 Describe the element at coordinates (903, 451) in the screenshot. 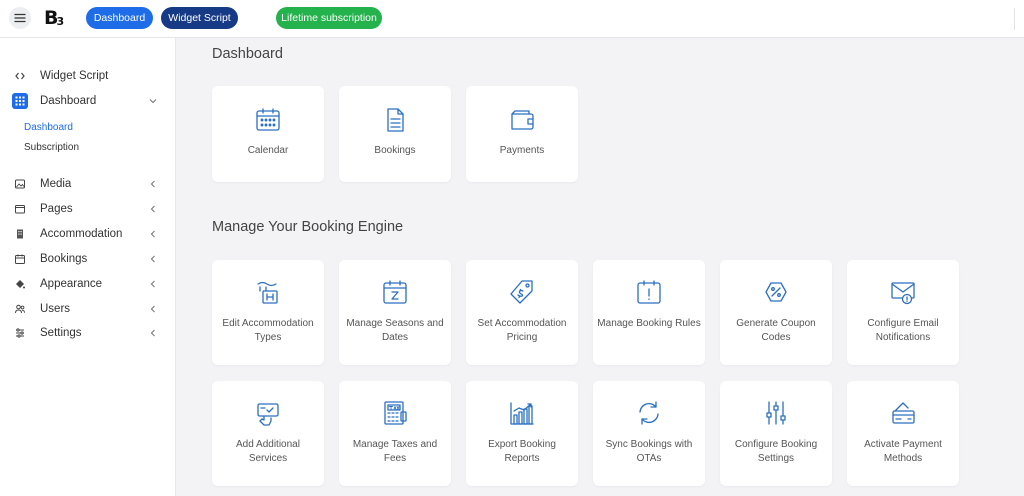

I see `card-label: Activate Payment Methods` at that location.